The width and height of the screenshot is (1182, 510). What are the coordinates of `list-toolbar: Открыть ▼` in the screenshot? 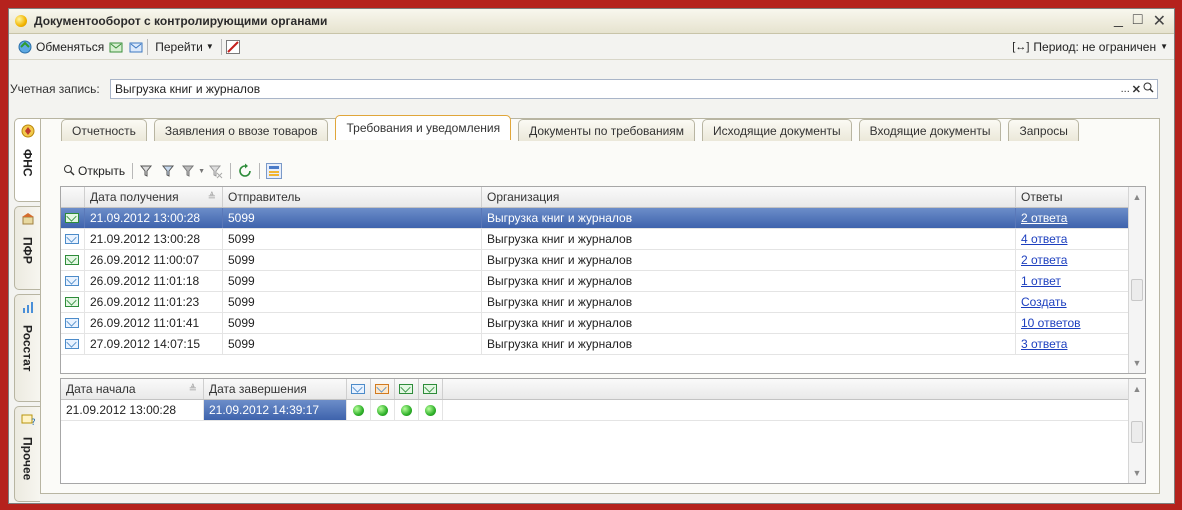 It's located at (172, 171).